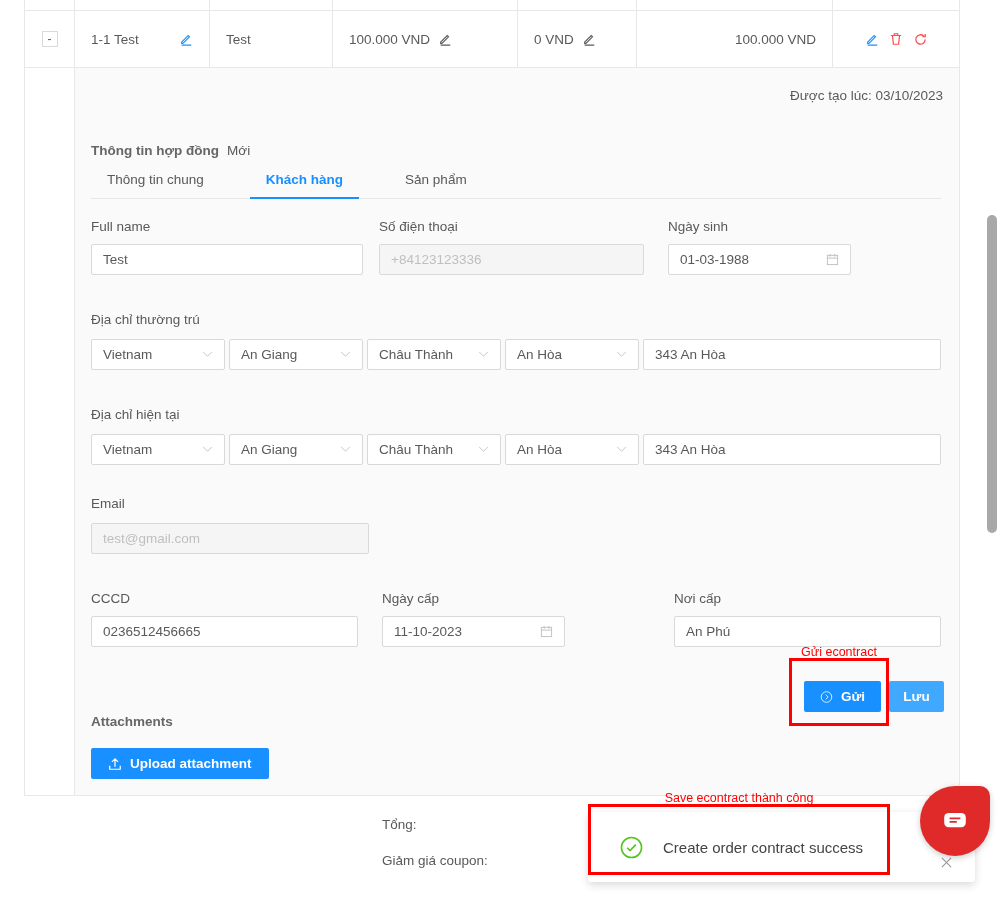 The width and height of the screenshot is (1001, 899). What do you see at coordinates (399, 824) in the screenshot?
I see `summary-label: Tổng:` at bounding box center [399, 824].